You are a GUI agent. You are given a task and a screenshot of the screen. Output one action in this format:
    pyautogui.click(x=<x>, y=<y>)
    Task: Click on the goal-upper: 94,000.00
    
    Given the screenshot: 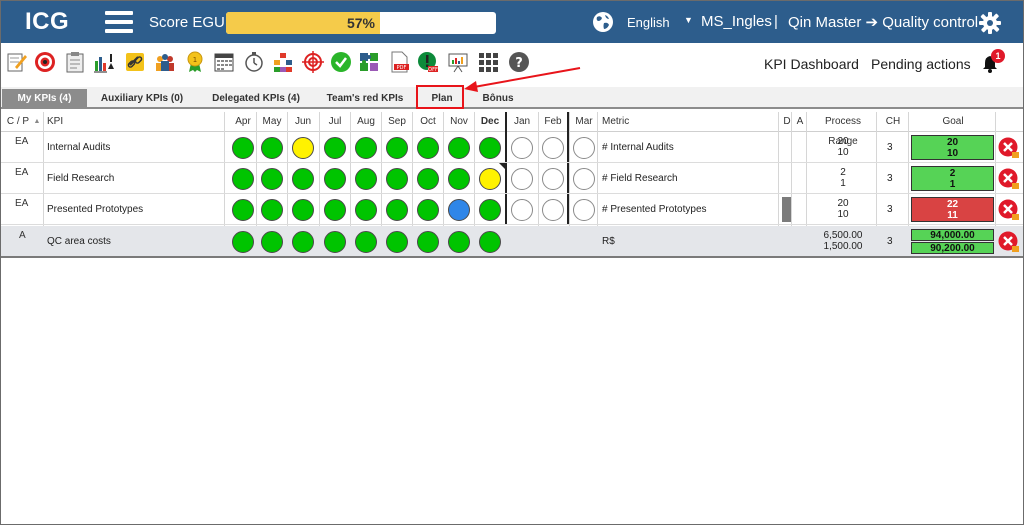 What is the action you would take?
    pyautogui.click(x=952, y=235)
    